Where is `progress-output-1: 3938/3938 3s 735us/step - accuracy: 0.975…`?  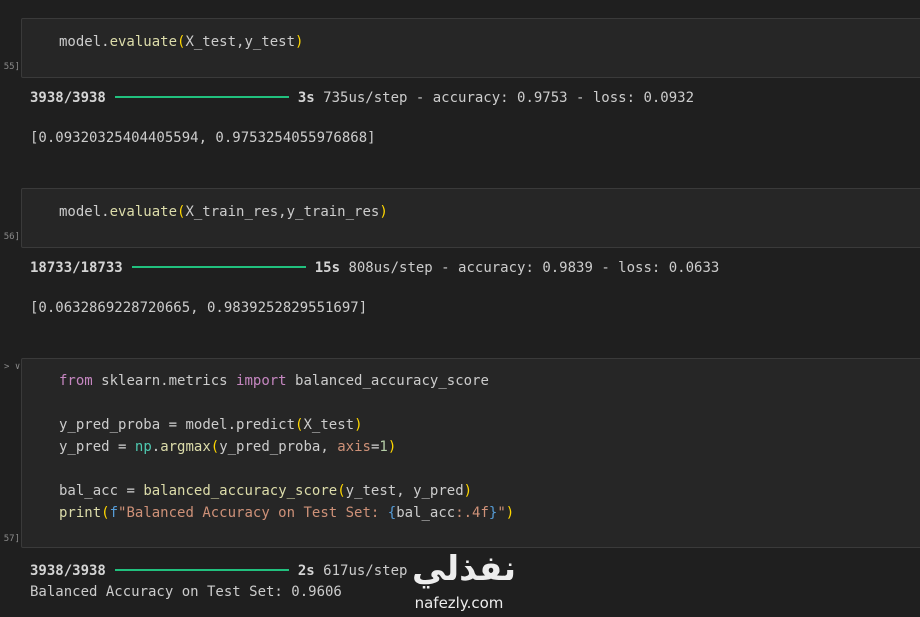
progress-output-1: 3938/3938 3s 735us/step - accuracy: 0.975… is located at coordinates (362, 98).